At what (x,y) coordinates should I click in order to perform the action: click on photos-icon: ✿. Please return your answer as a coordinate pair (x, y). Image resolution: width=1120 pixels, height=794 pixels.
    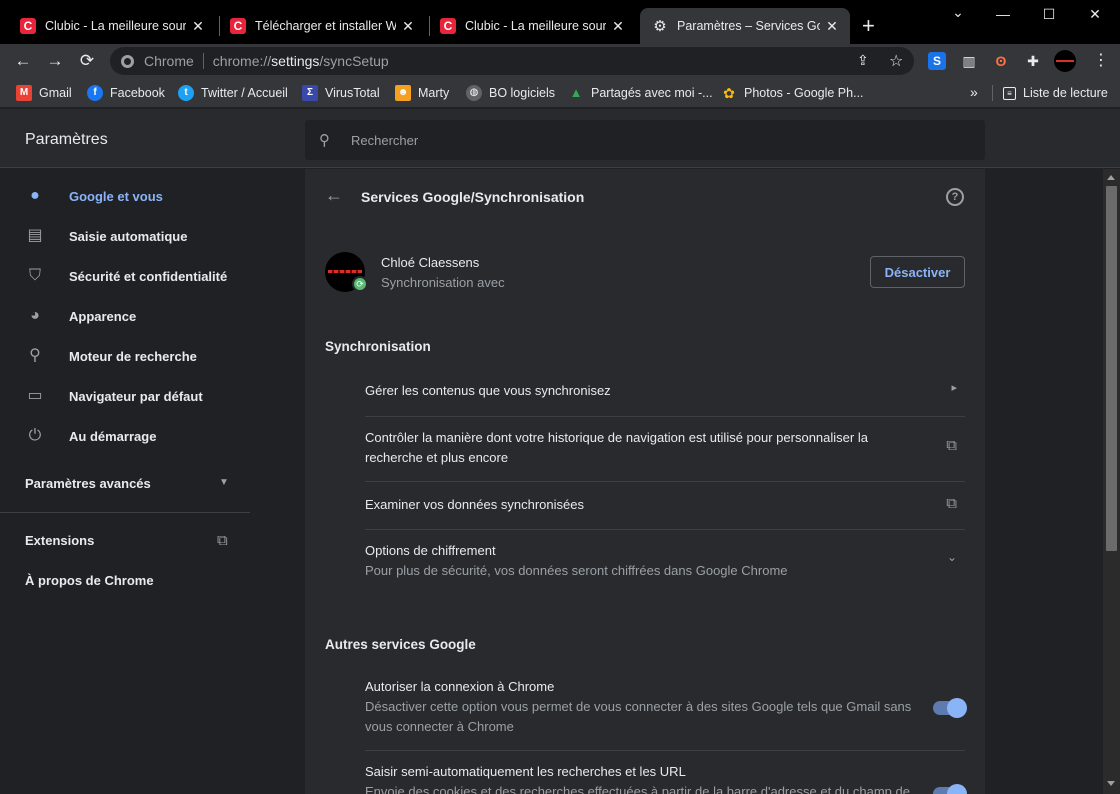
    Looking at the image, I should click on (729, 93).